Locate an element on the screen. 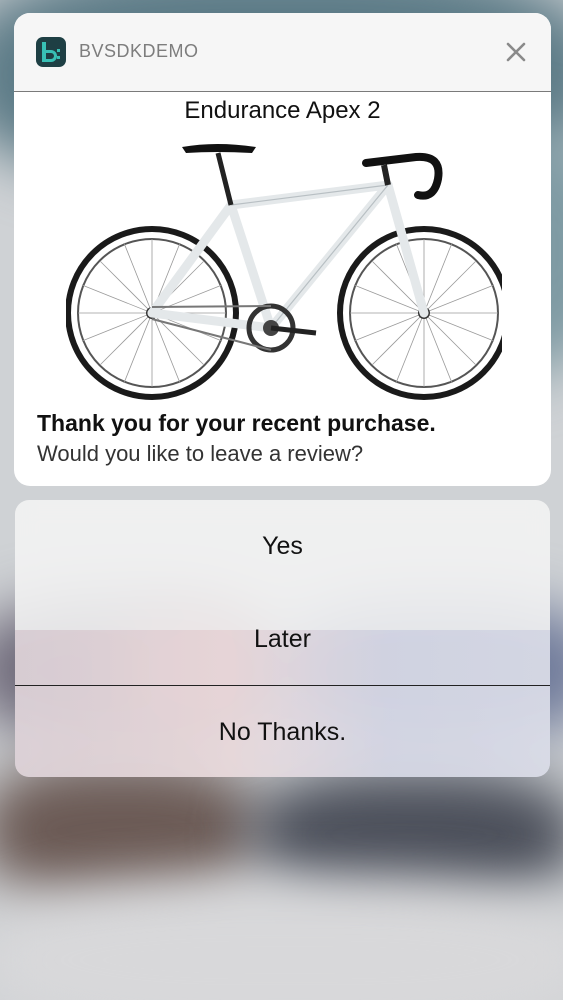  close-icon is located at coordinates (516, 52).